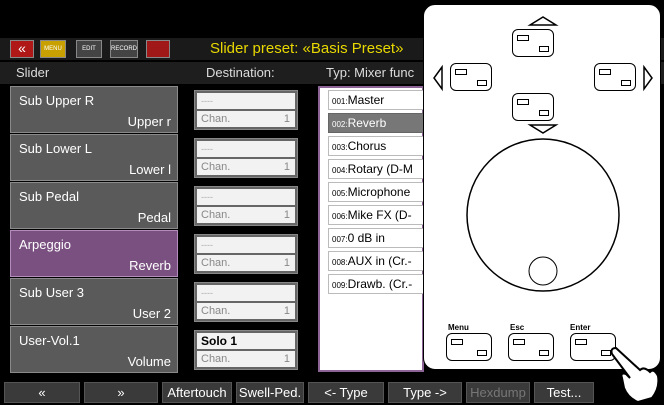 The height and width of the screenshot is (405, 664). What do you see at coordinates (531, 347) in the screenshot?
I see `esc-key` at bounding box center [531, 347].